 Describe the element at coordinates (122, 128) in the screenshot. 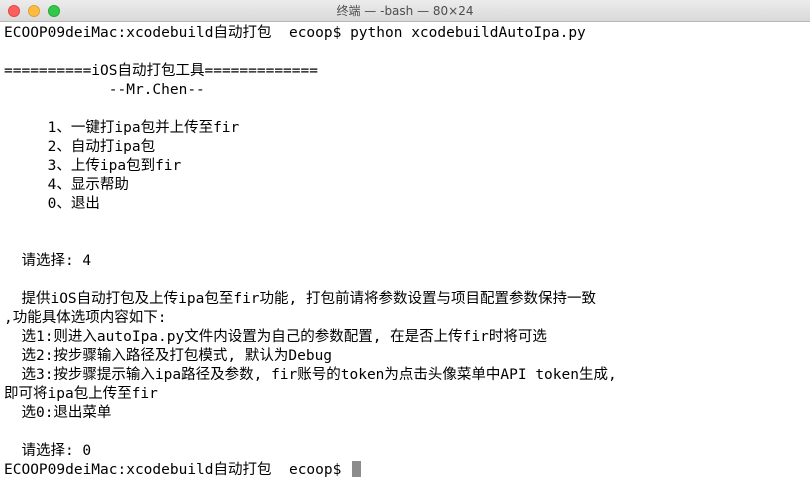

I see `terminal-line: 1、一键打ipa包并上传至fir` at that location.